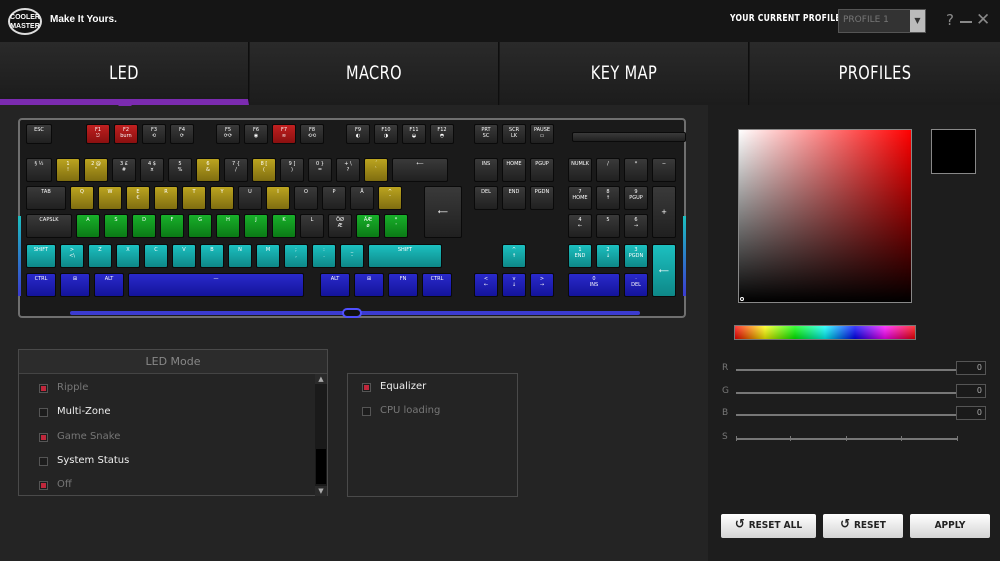  Describe the element at coordinates (49, 226) in the screenshot. I see `key: CAPSLK` at that location.